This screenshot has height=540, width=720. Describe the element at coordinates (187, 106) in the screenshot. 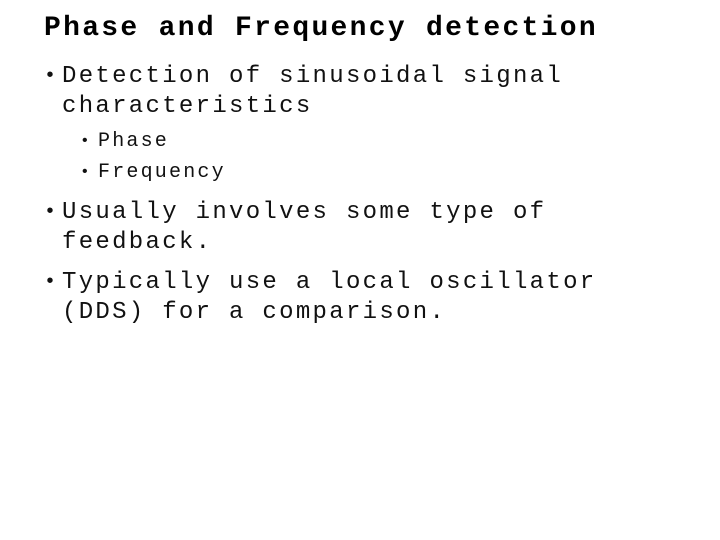

I see `bullet-text-line: characteristics` at that location.